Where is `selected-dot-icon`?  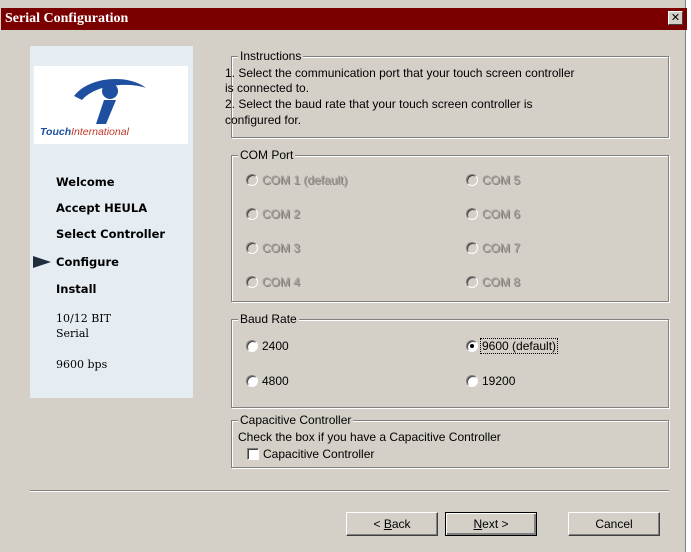 selected-dot-icon is located at coordinates (472, 346).